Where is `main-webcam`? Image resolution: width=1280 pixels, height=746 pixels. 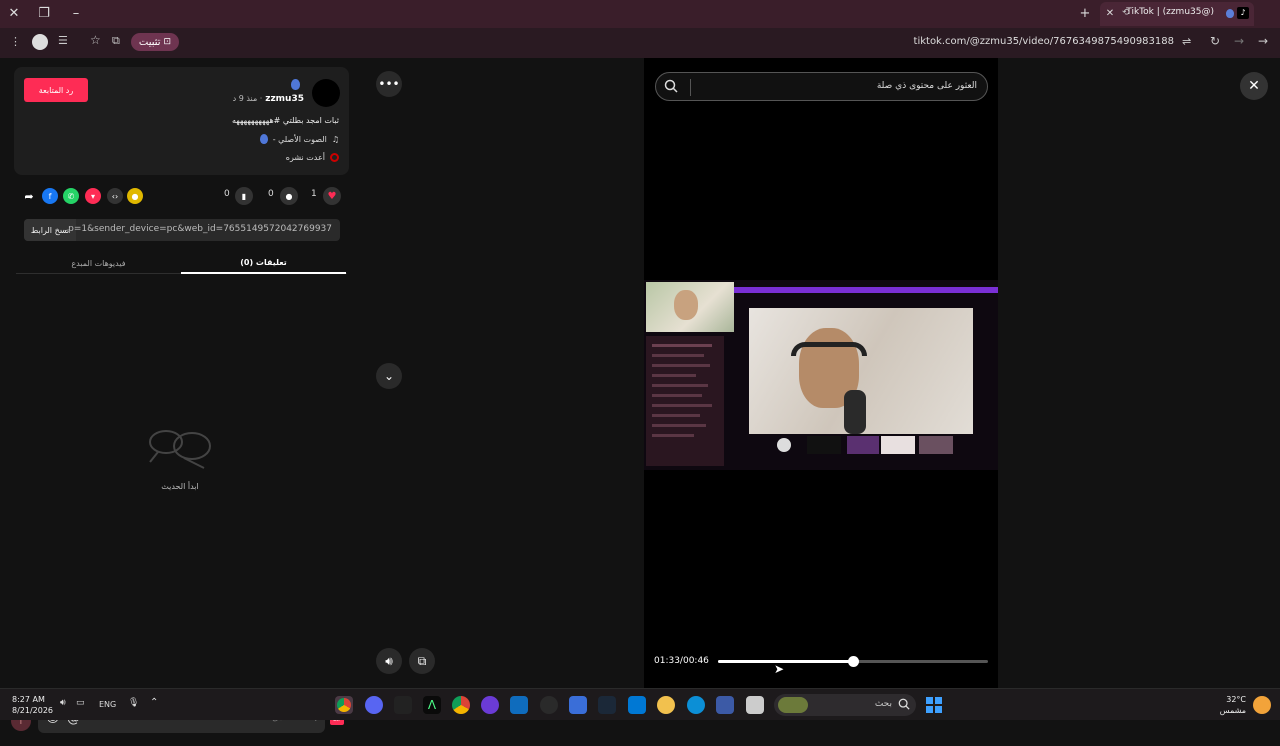 main-webcam is located at coordinates (861, 371).